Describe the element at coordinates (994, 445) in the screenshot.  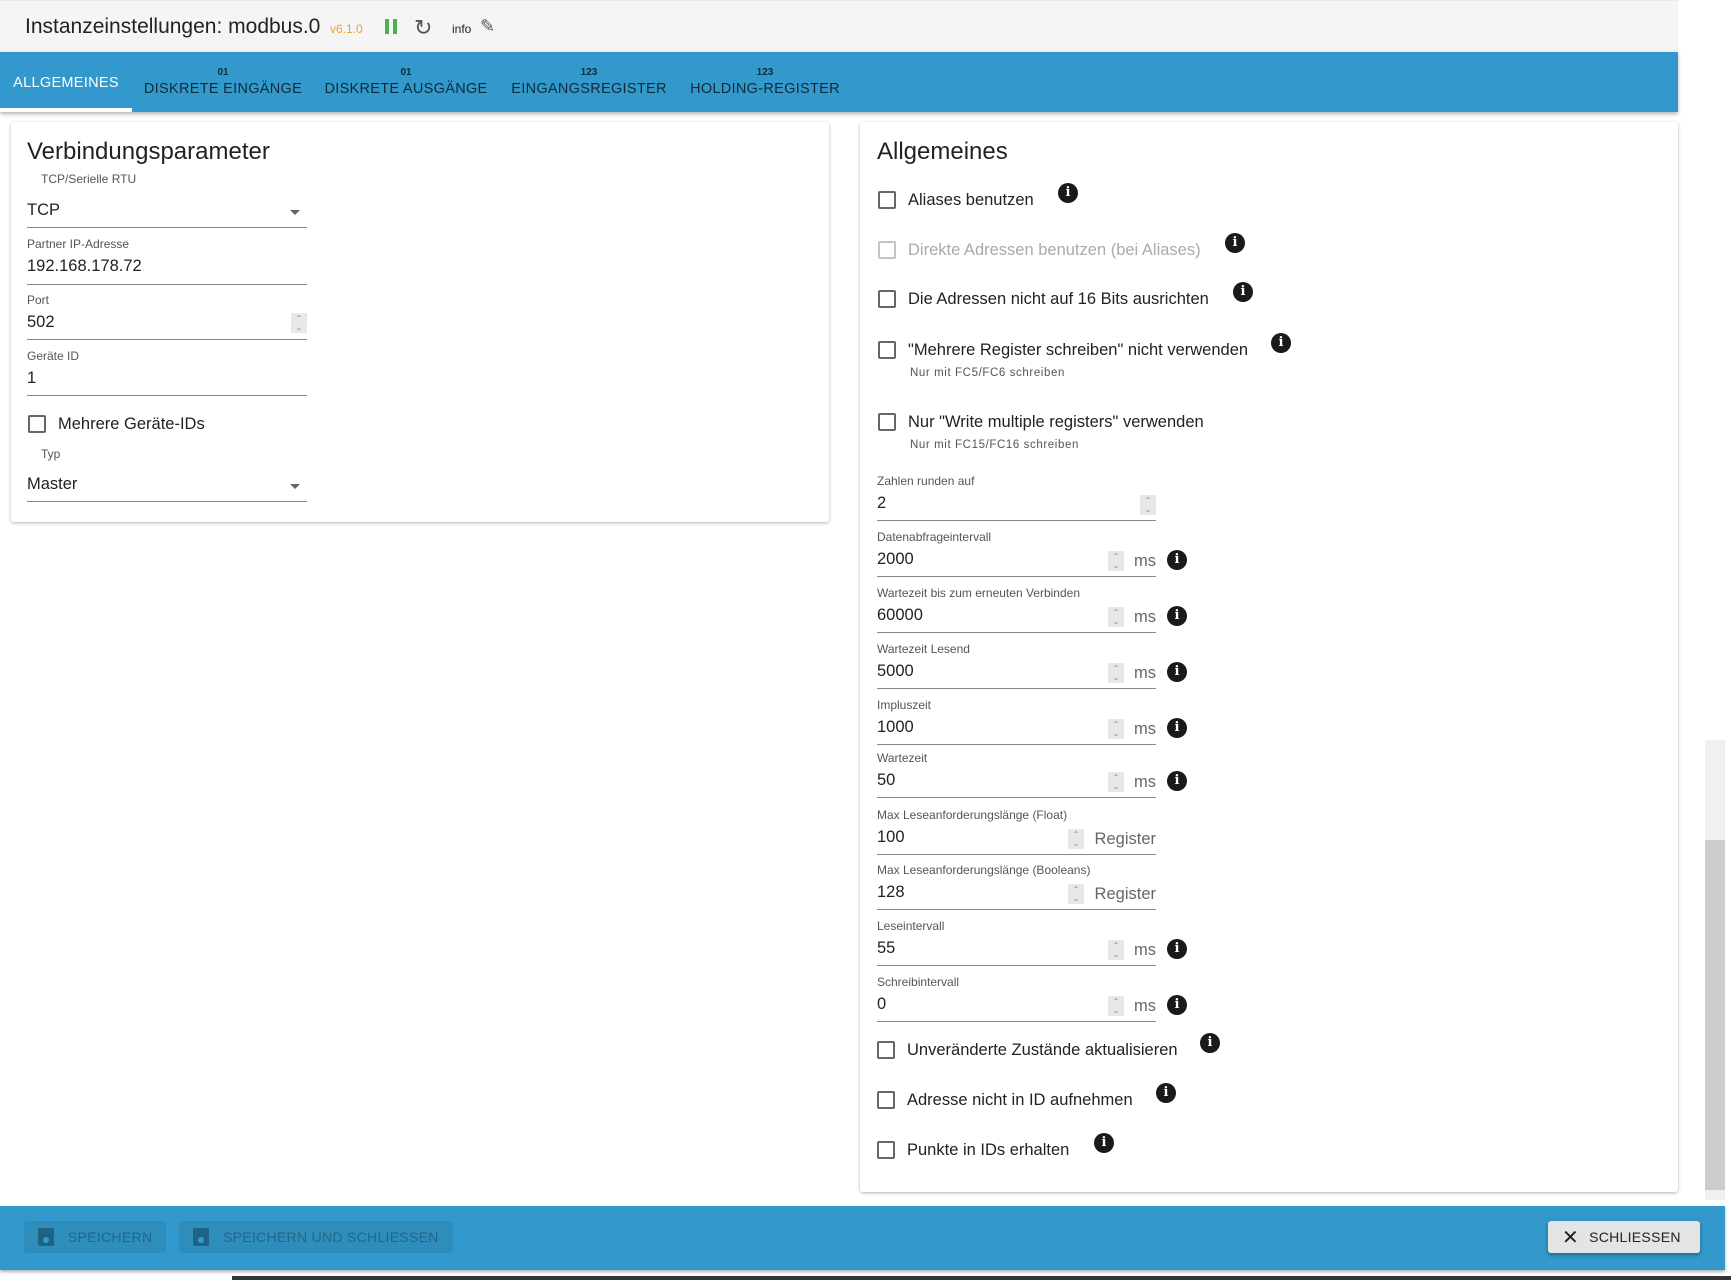
I see `checkbox-hint: Nur mit FC15/FC16 schreiben` at that location.